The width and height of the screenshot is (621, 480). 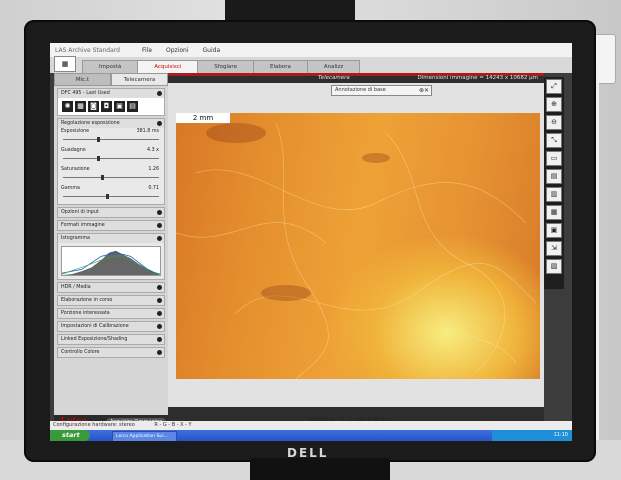 I want to click on hdr-section: HDR / Media, so click(x=111, y=287).